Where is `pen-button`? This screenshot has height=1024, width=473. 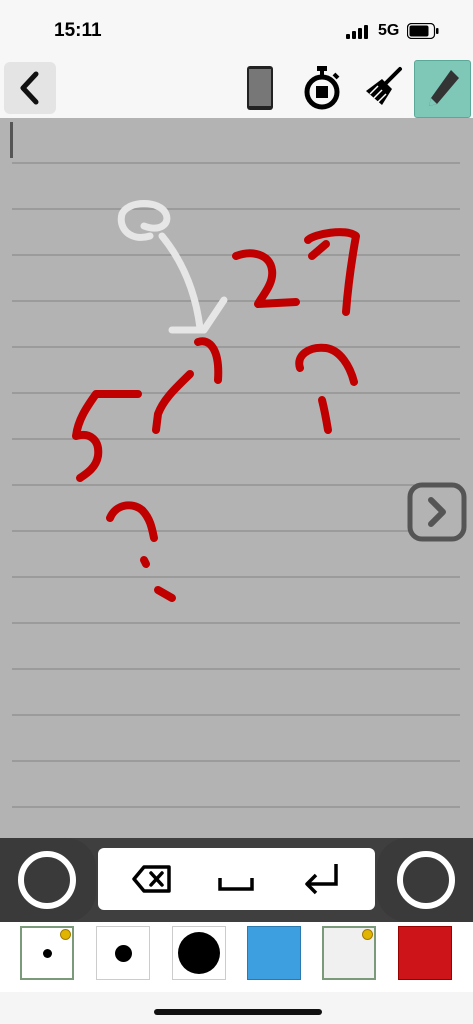
pen-button is located at coordinates (442, 89).